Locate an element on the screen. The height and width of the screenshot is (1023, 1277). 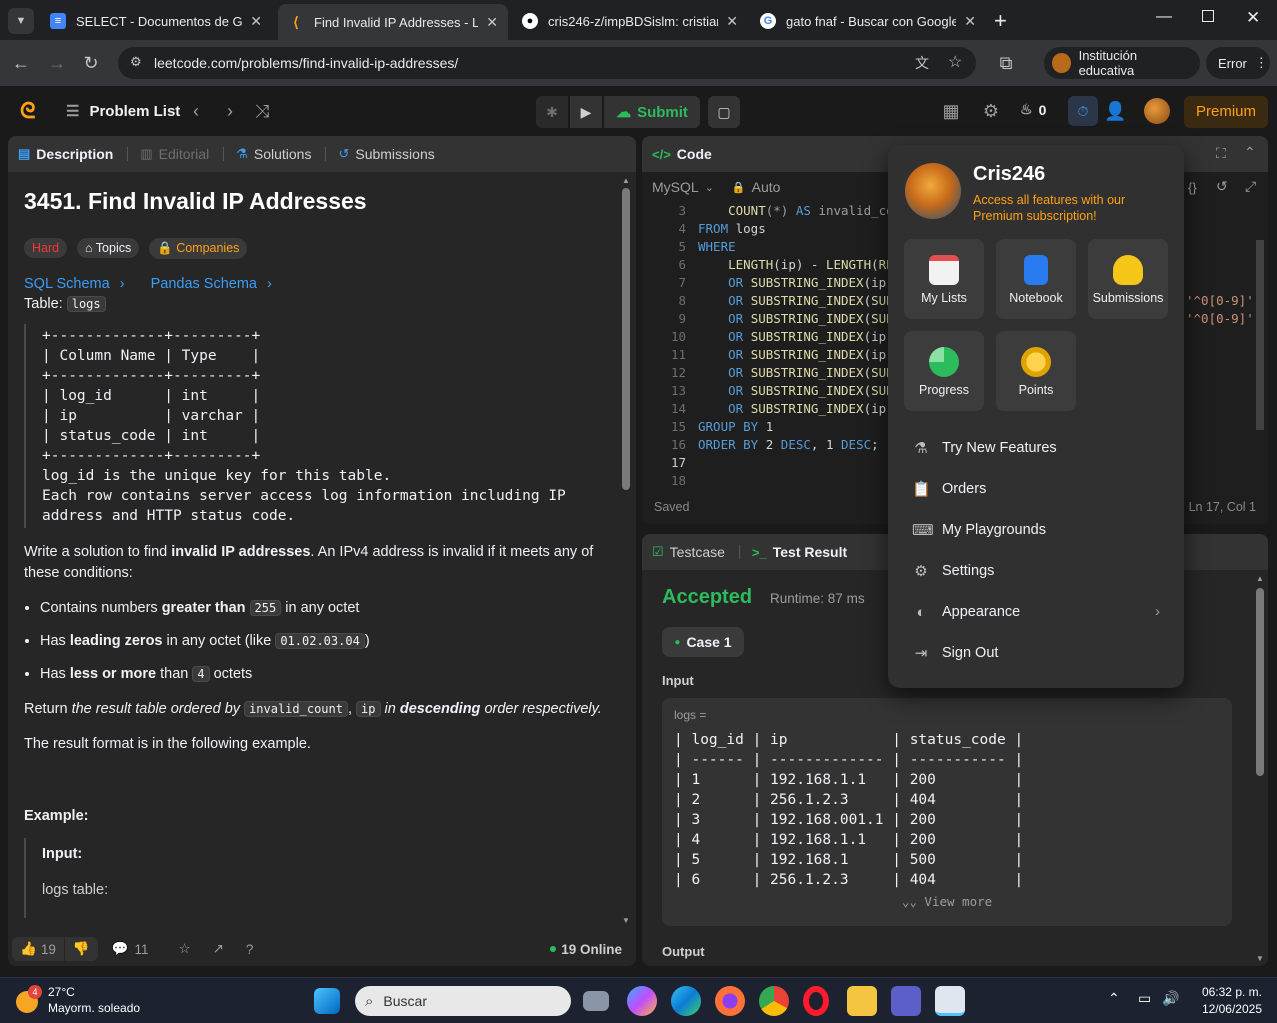
chrome-icon is located at coordinates (774, 1001).